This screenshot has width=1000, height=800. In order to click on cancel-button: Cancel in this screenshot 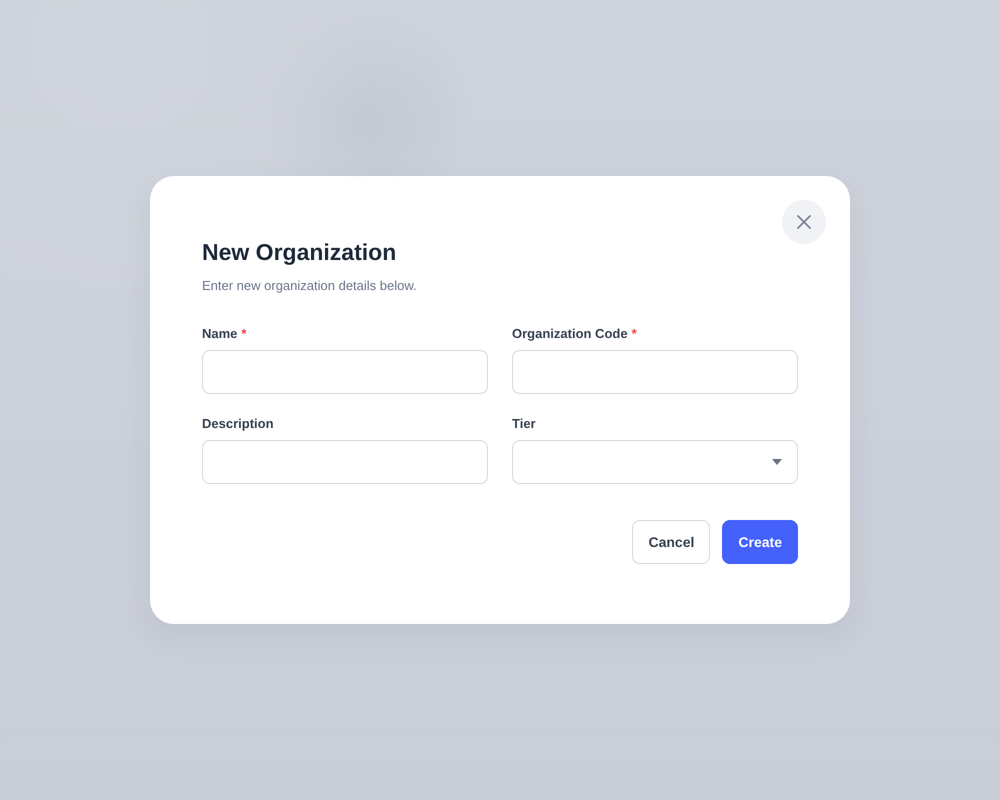, I will do `click(671, 542)`.